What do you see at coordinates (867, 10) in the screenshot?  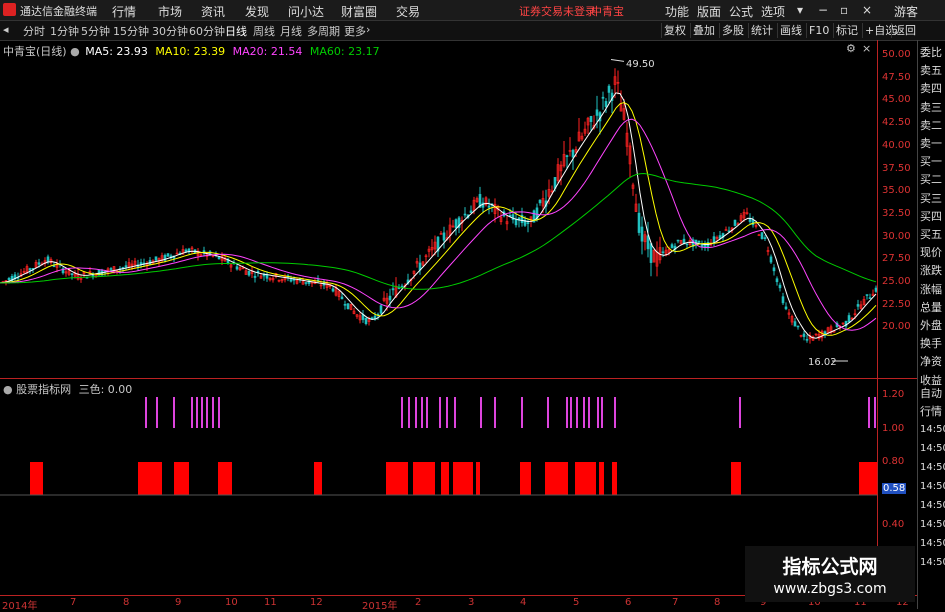 I see `close-icon: ×` at bounding box center [867, 10].